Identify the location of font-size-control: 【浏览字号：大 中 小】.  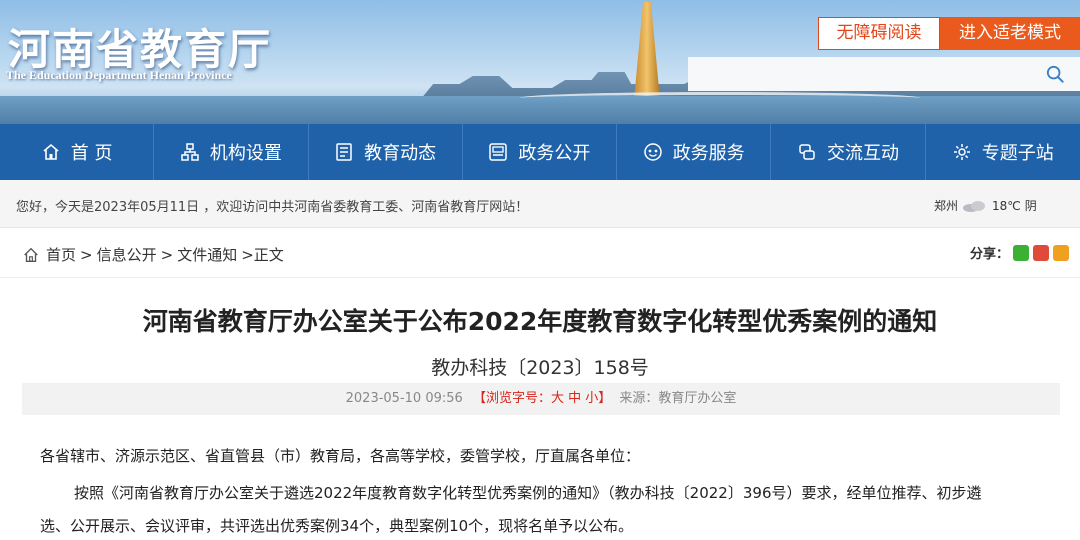
(542, 398).